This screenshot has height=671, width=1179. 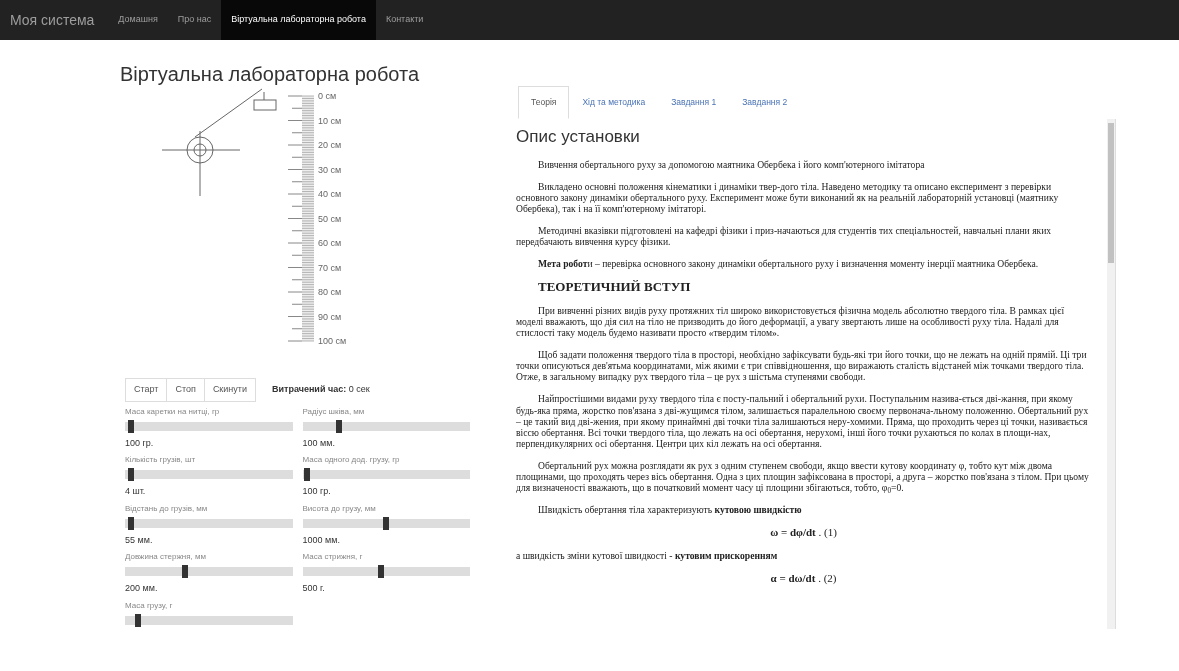 I want to click on tab: Завдання 2, so click(x=765, y=102).